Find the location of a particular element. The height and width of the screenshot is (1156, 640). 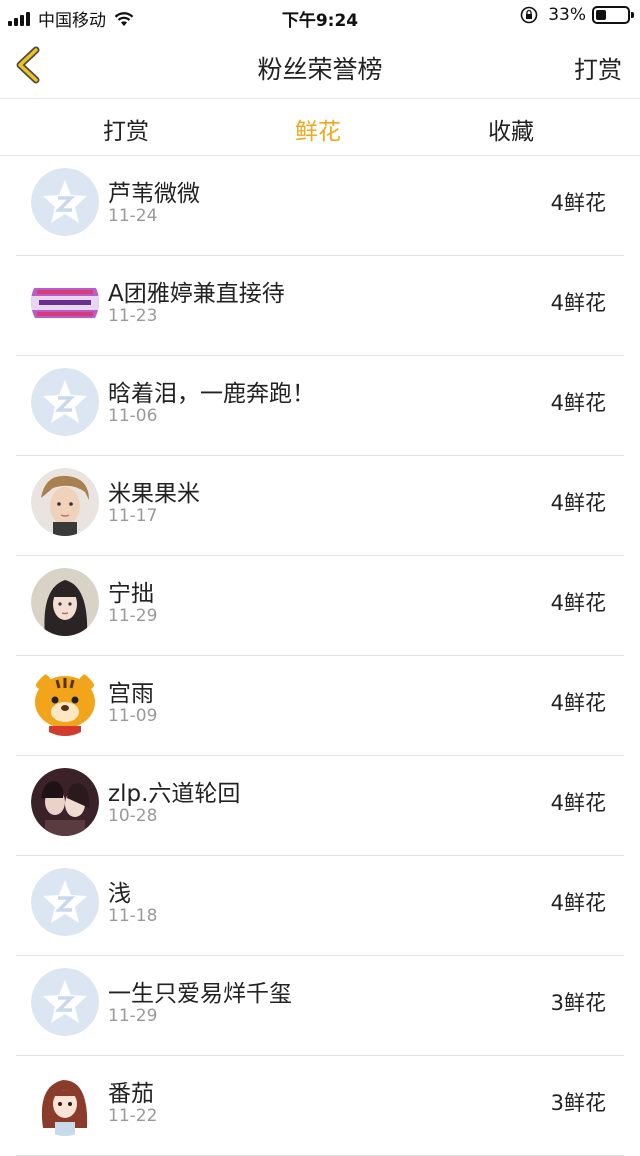

fan-date: 11-17 is located at coordinates (133, 516).